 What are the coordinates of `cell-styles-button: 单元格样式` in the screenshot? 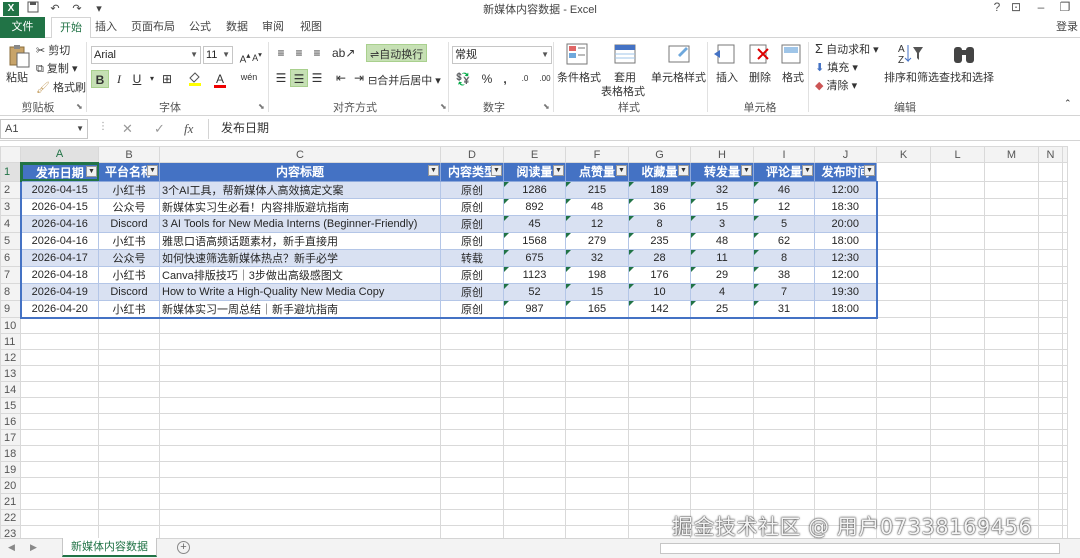 It's located at (678, 77).